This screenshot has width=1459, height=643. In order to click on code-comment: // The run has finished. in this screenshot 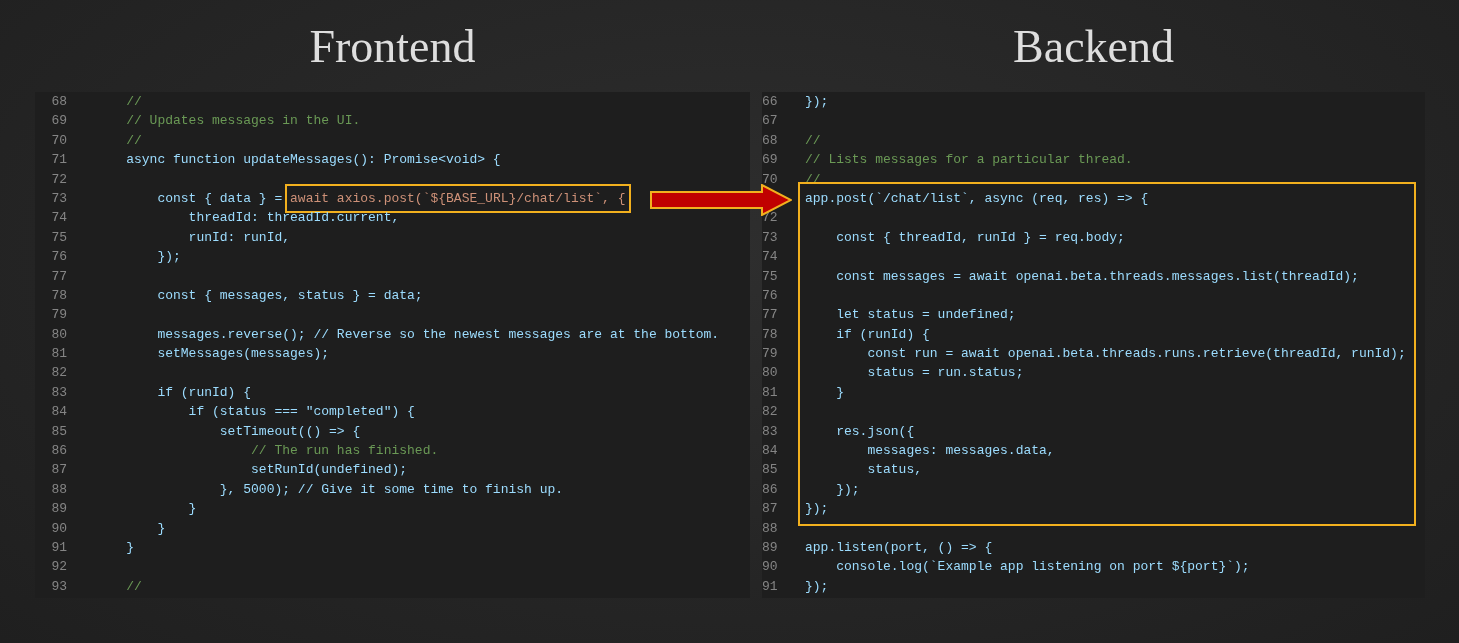, I will do `click(344, 451)`.